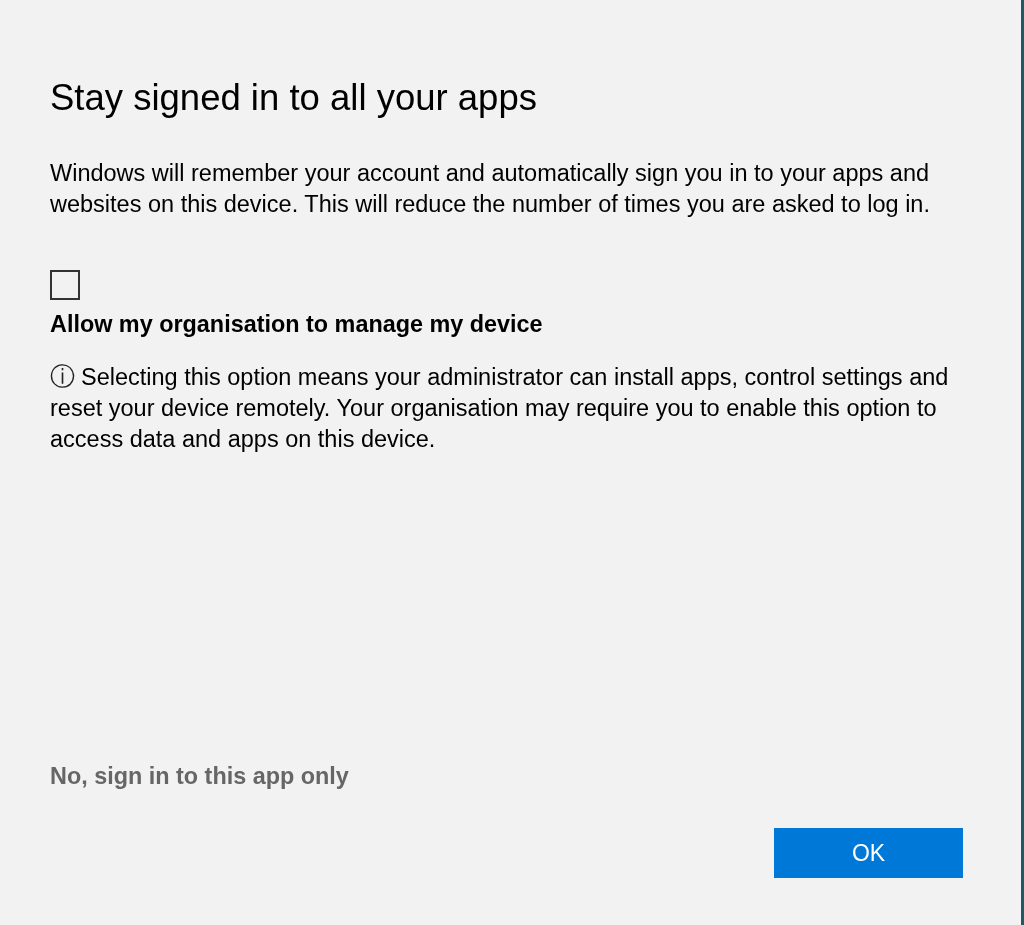 Image resolution: width=1024 pixels, height=925 pixels. What do you see at coordinates (293, 98) in the screenshot?
I see `dialog-title: Stay signed in to all your apps` at bounding box center [293, 98].